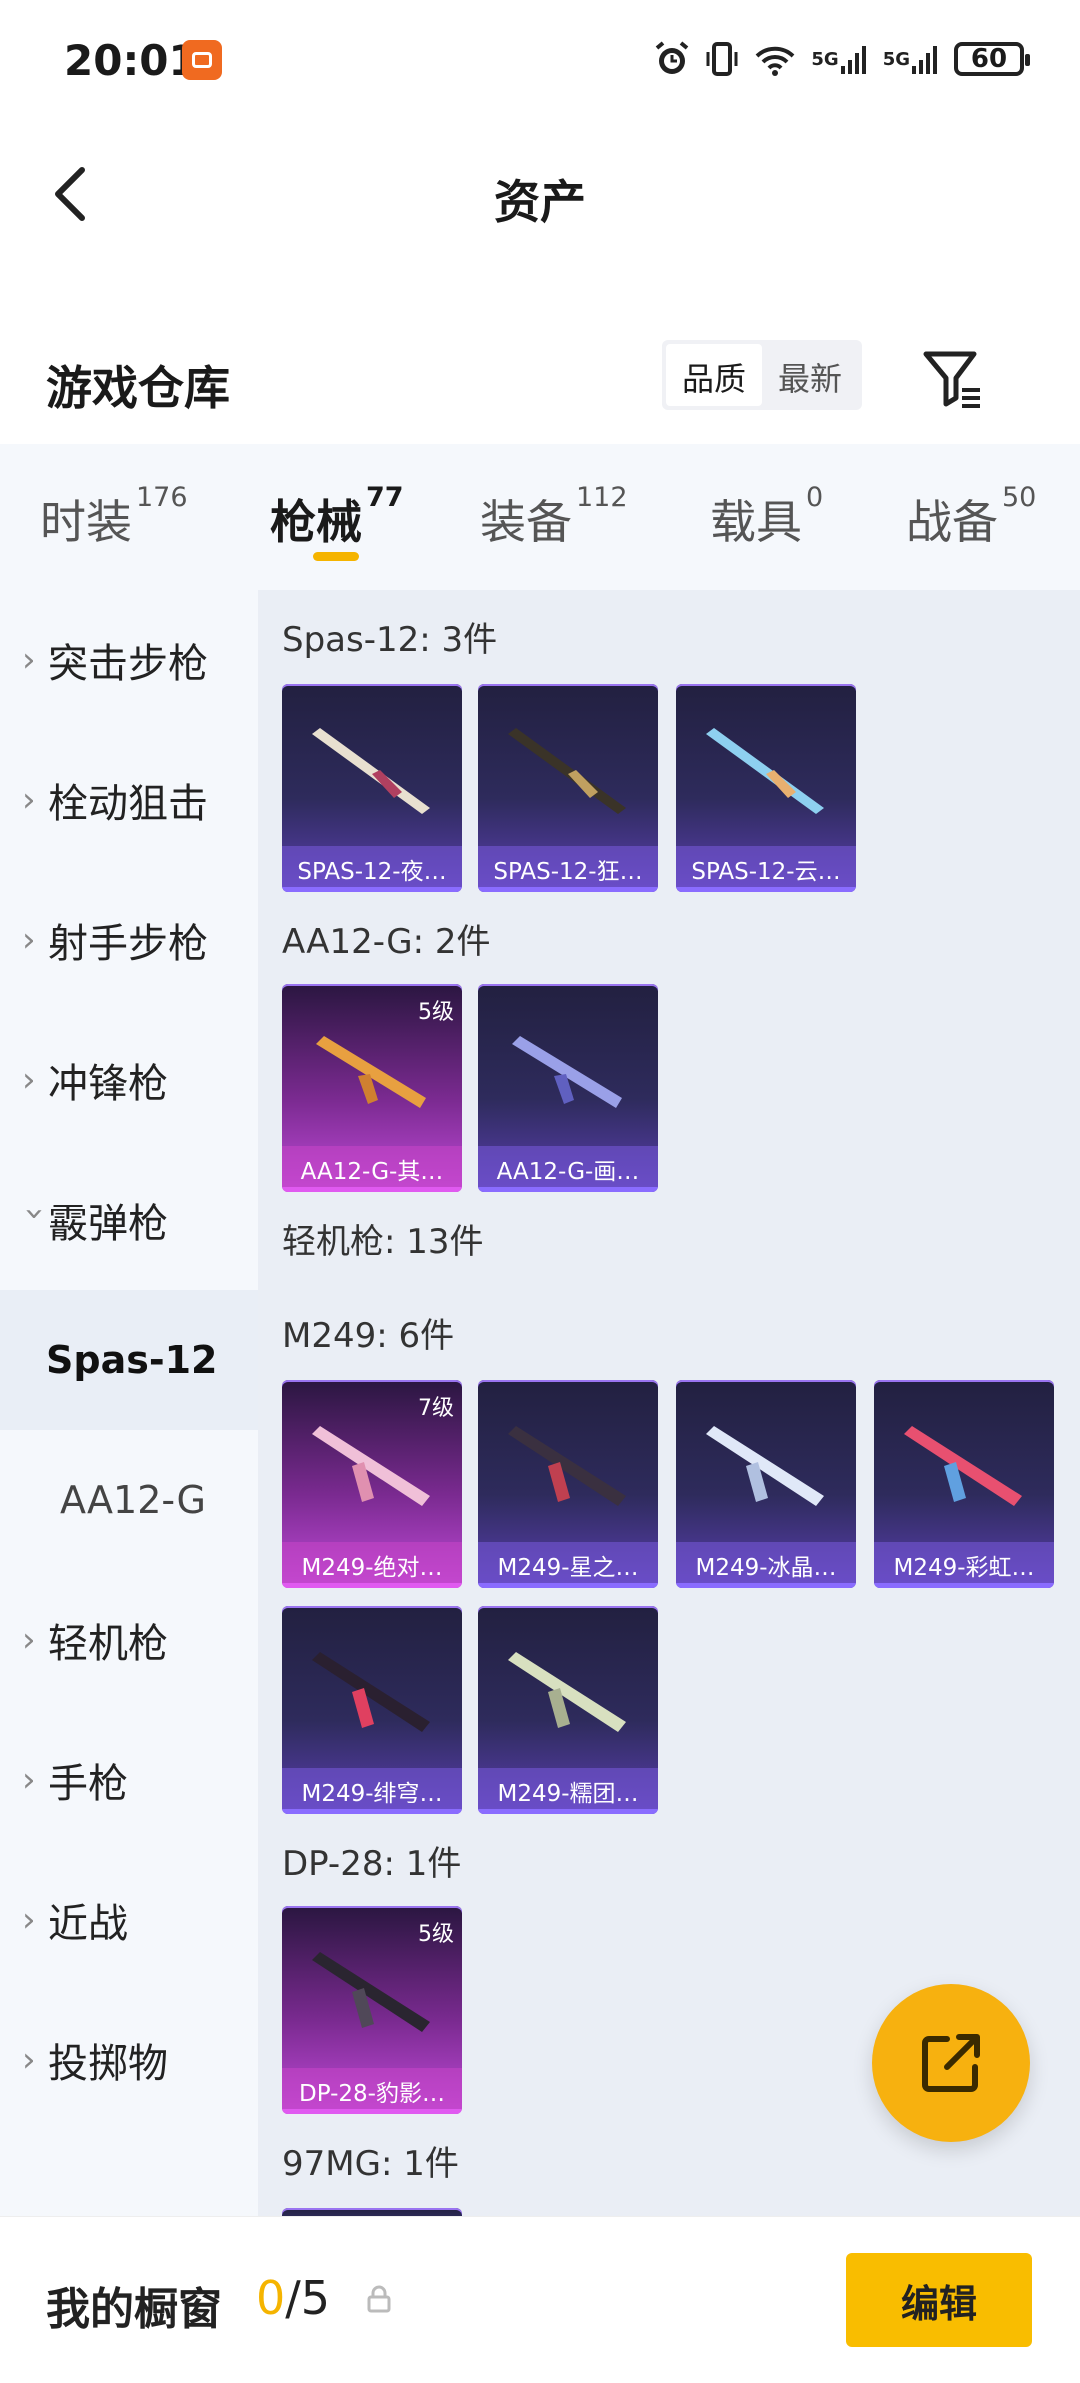  Describe the element at coordinates (766, 517) in the screenshot. I see `tab-vehicles: 载具 0` at that location.